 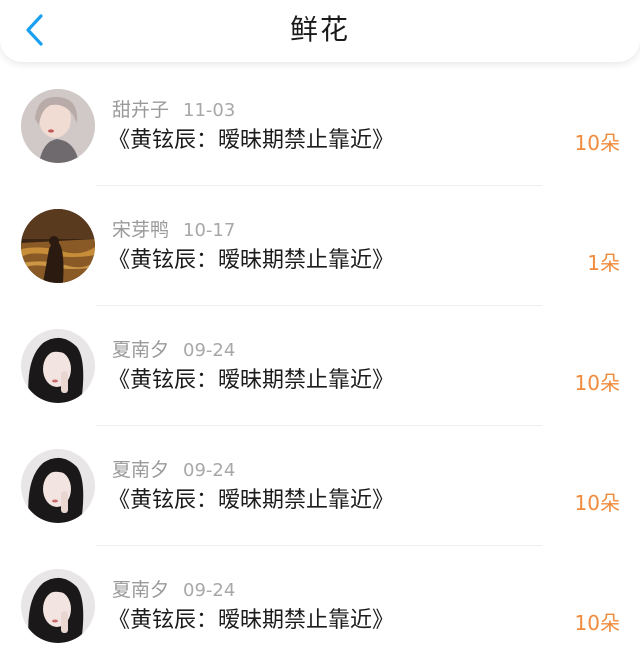 I want to click on page-title: 鲜花, so click(x=319, y=29).